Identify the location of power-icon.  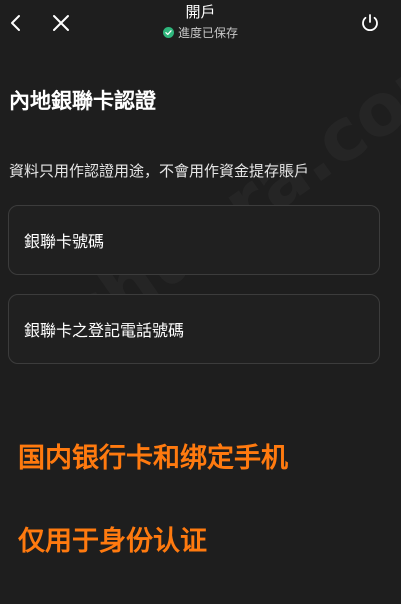
(370, 23).